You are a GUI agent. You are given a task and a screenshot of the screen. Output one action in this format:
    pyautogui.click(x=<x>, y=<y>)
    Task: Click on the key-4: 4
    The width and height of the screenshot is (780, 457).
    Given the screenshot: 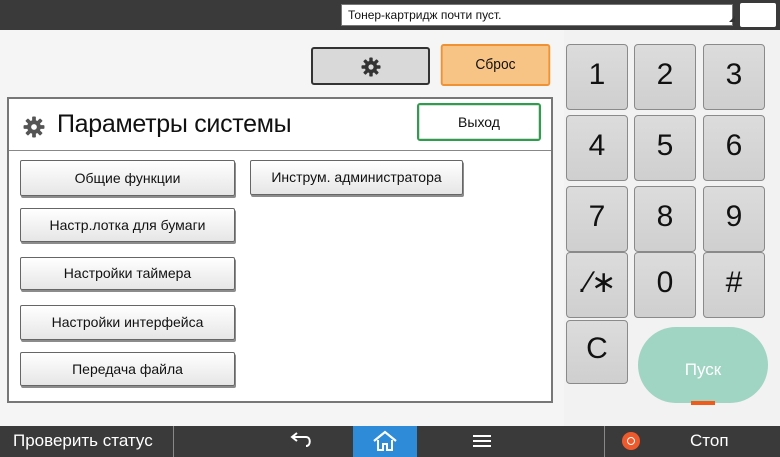 What is the action you would take?
    pyautogui.click(x=597, y=148)
    